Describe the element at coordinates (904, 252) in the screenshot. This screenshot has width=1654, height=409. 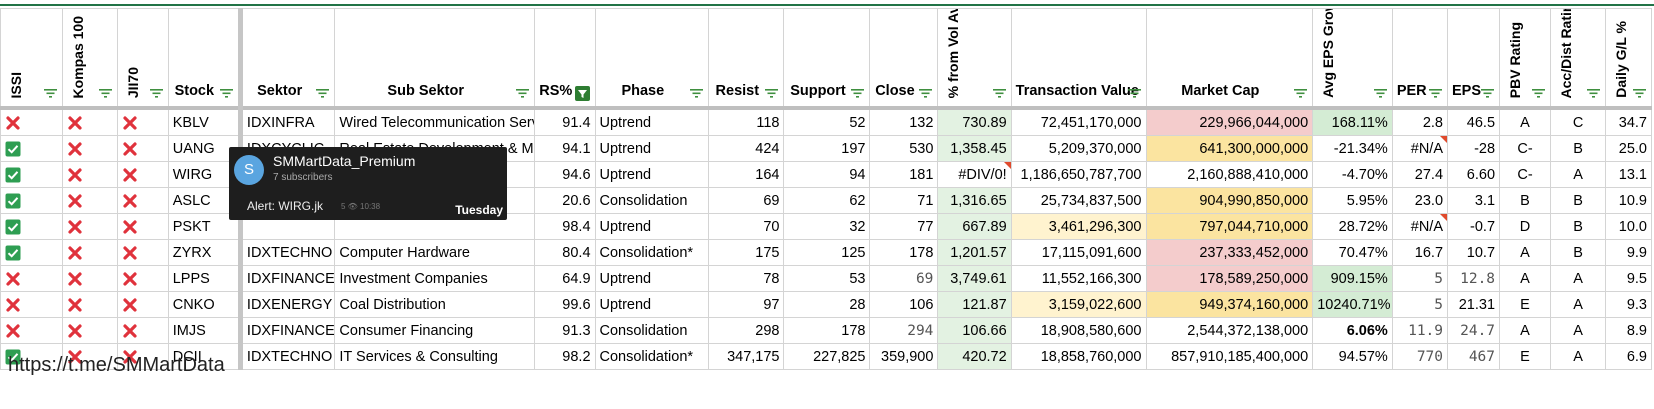
I see `cell-close: 178` at that location.